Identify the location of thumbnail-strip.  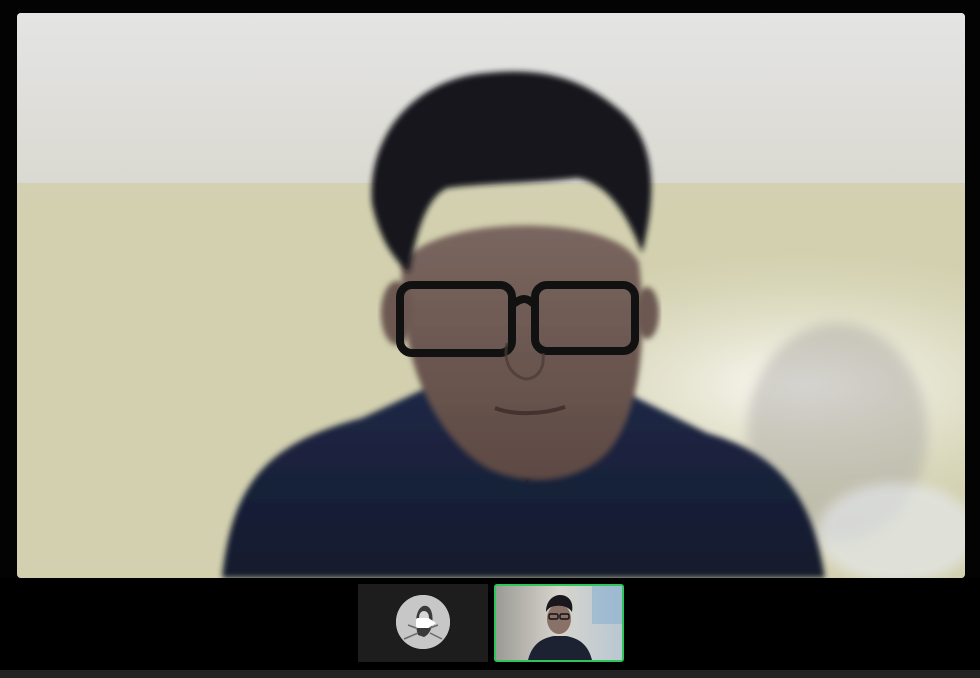
(490, 624).